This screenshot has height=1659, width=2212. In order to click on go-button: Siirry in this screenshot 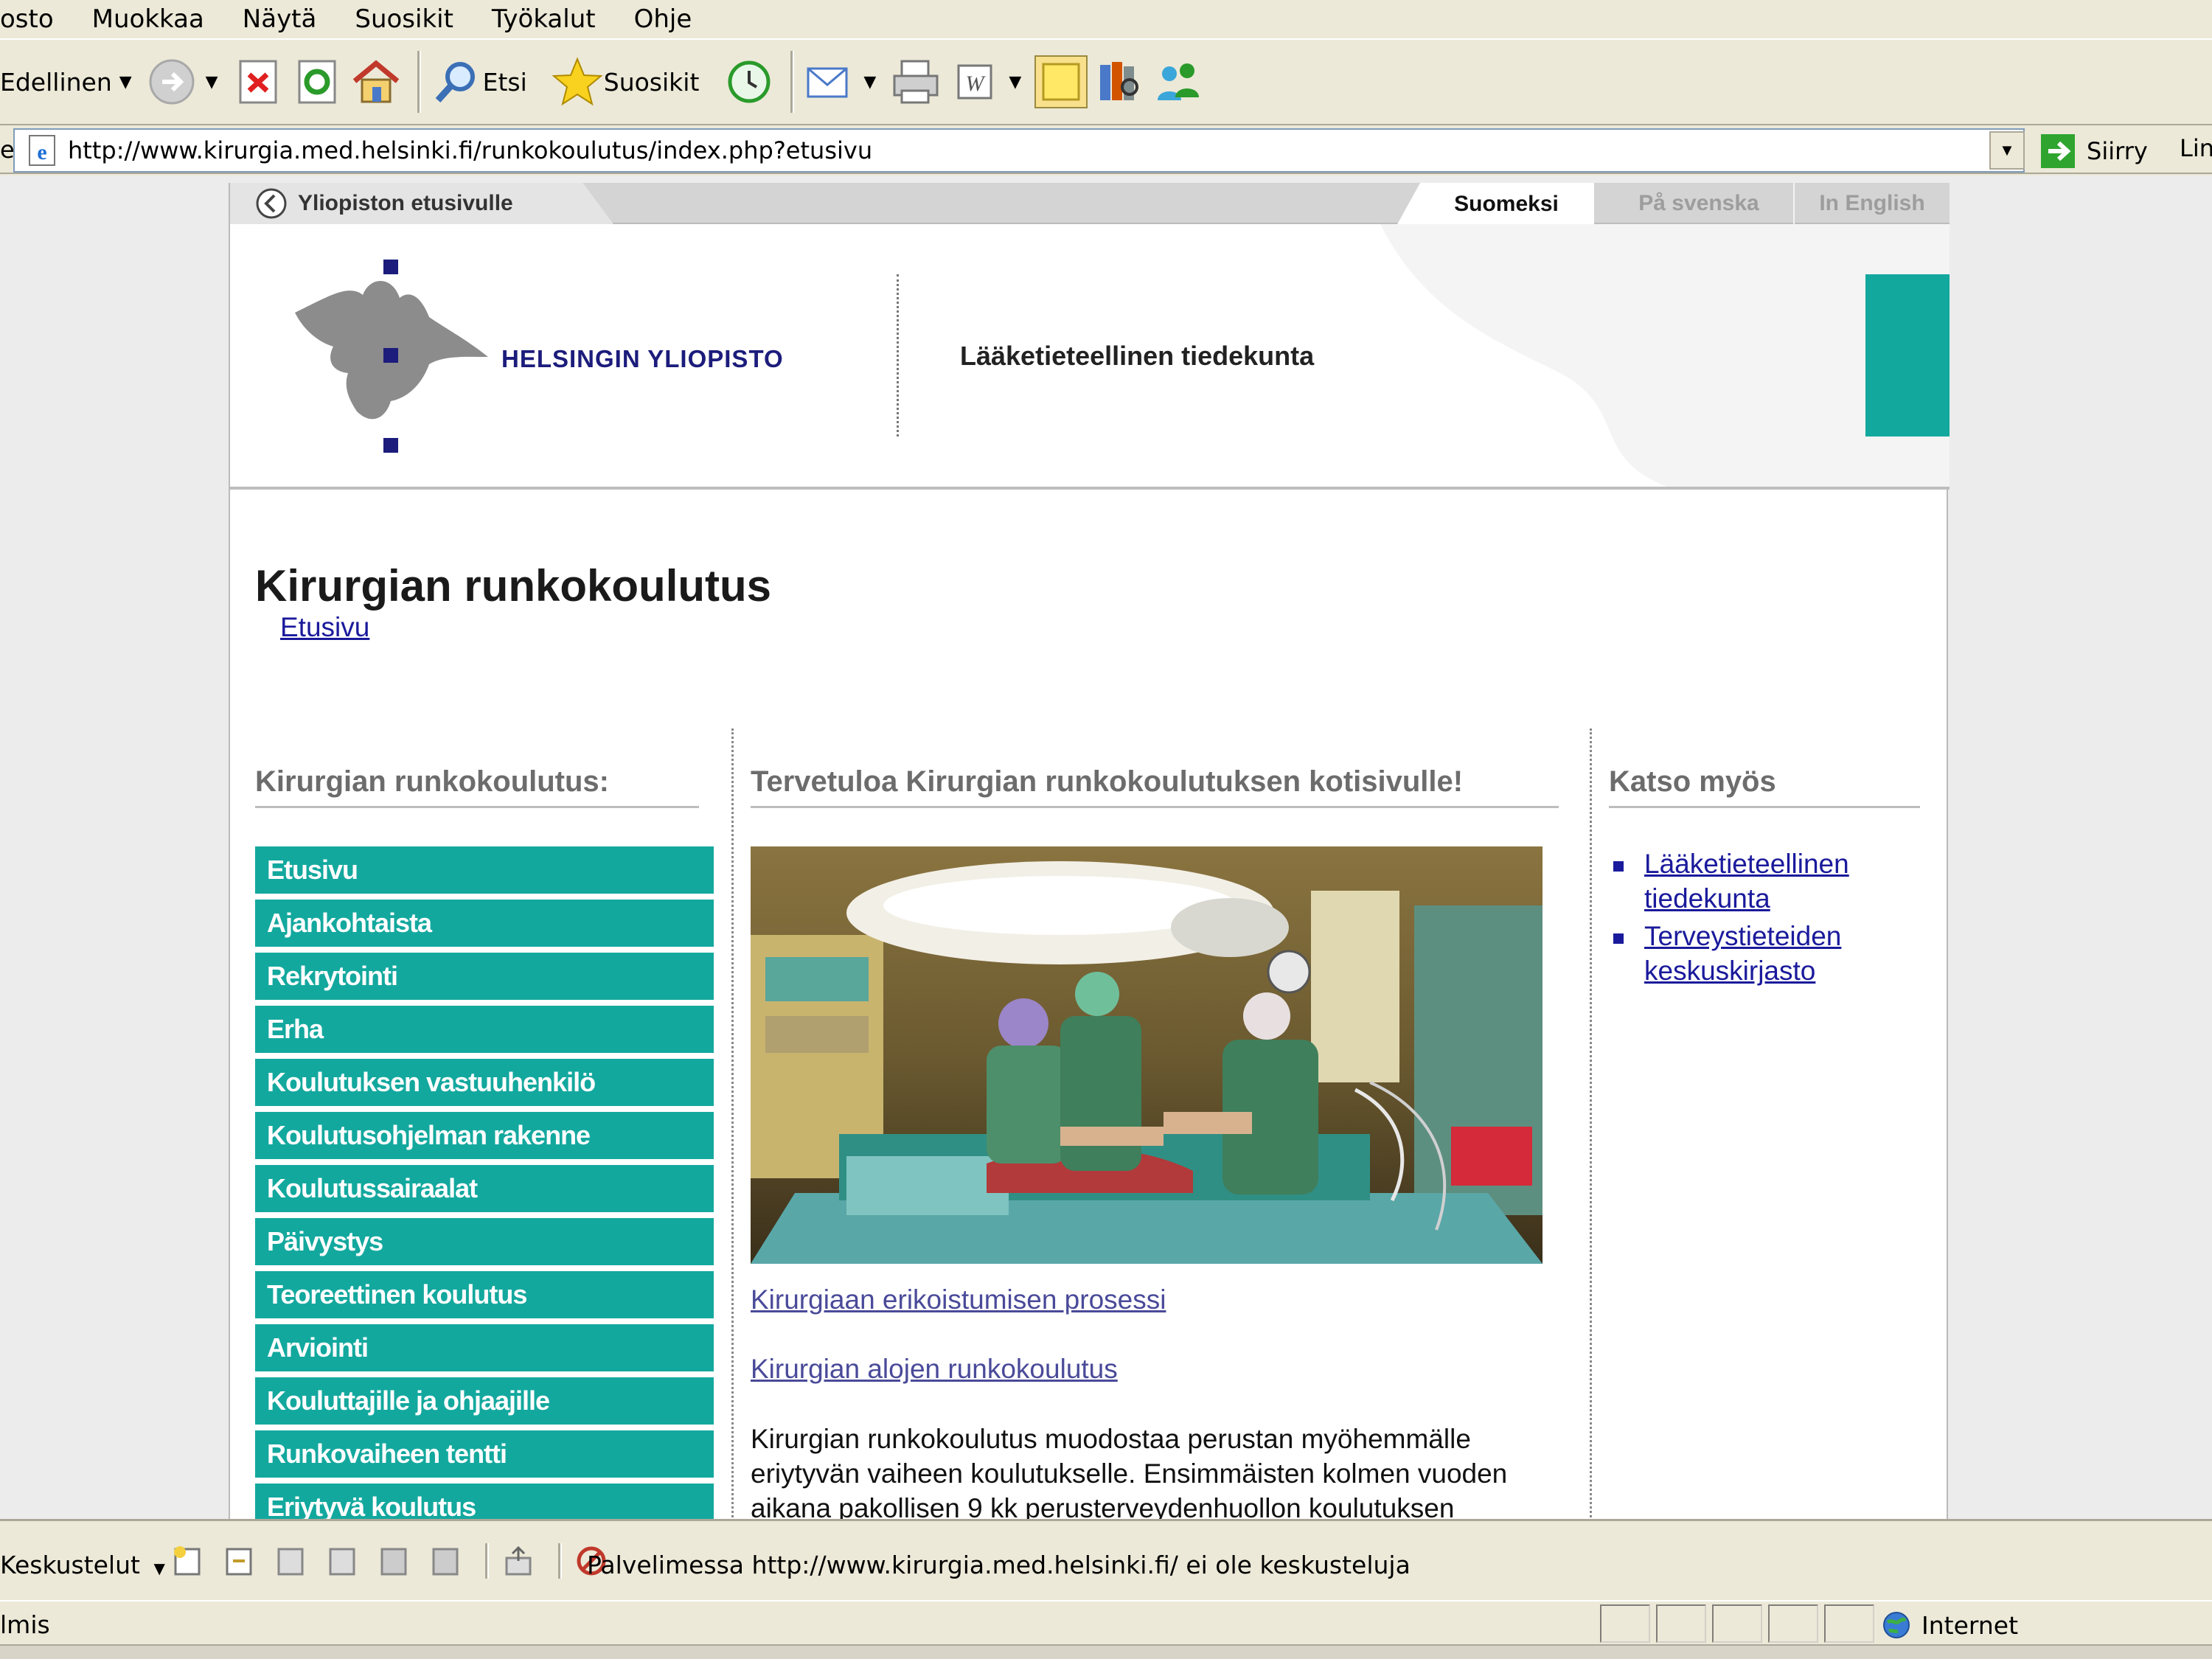, I will do `click(2098, 151)`.